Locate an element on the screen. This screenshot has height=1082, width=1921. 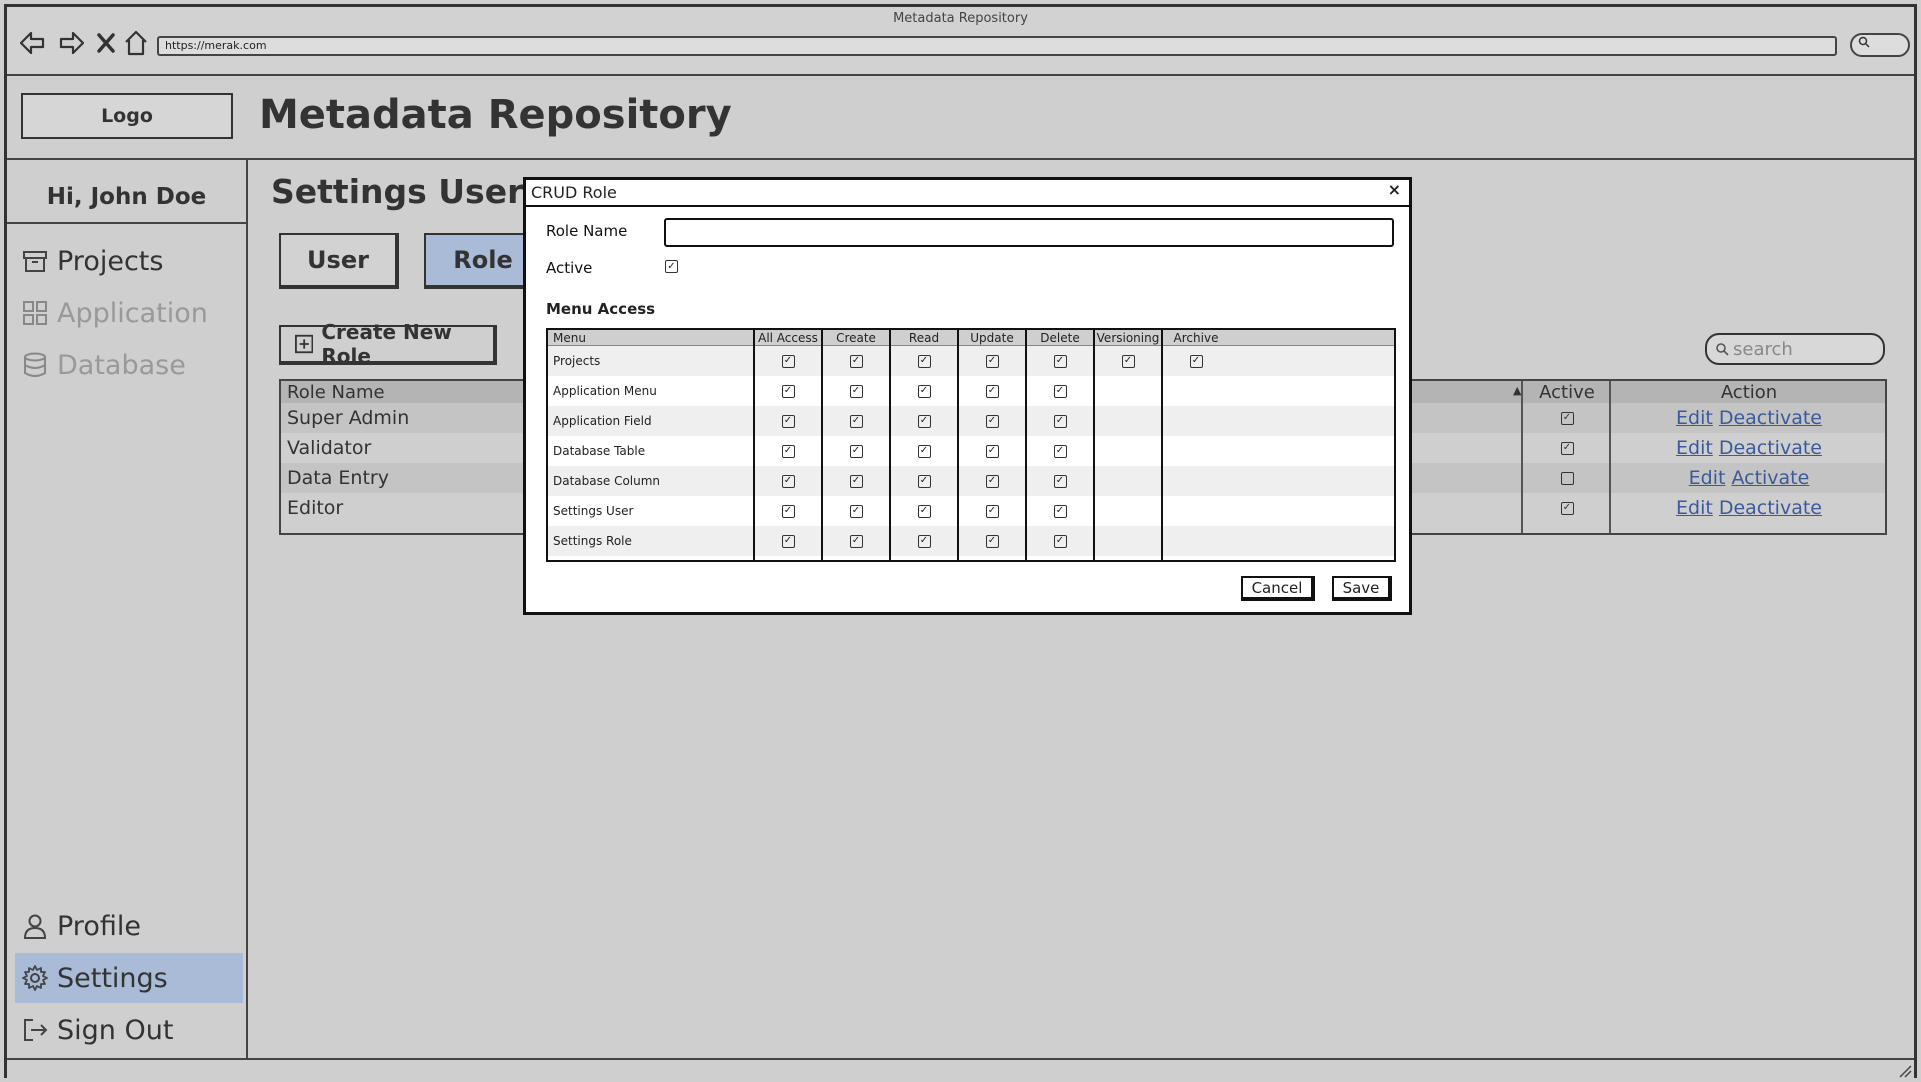
access-row: Application Field ✓ ✓ ✓ ✓ ✓ is located at coordinates (971, 421).